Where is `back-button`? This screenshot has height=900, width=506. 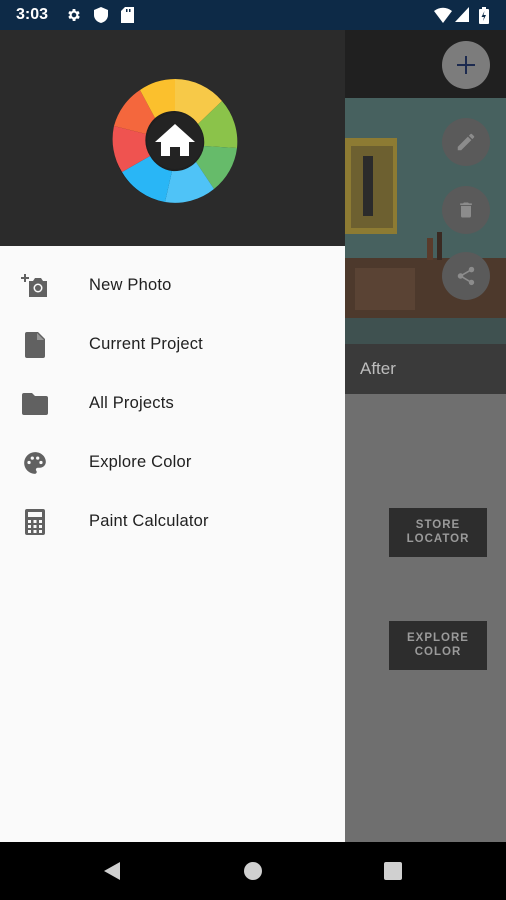
back-button is located at coordinates (112, 871).